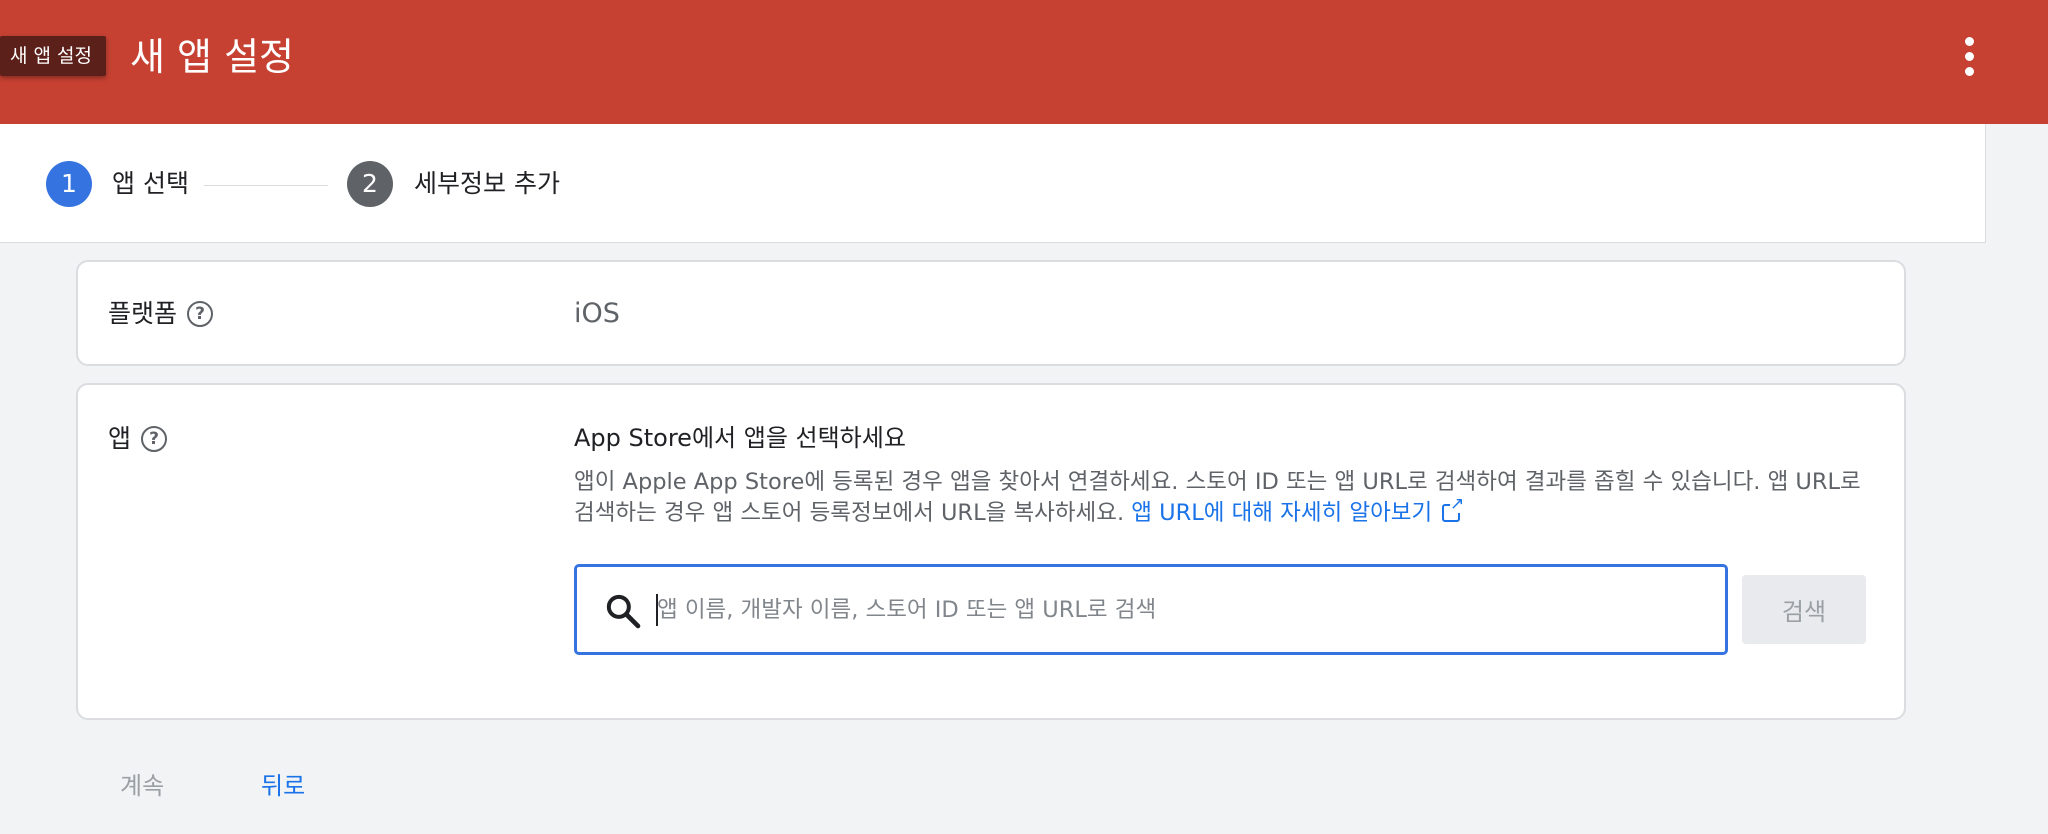 This screenshot has width=2048, height=834. What do you see at coordinates (623, 611) in the screenshot?
I see `search-icon` at bounding box center [623, 611].